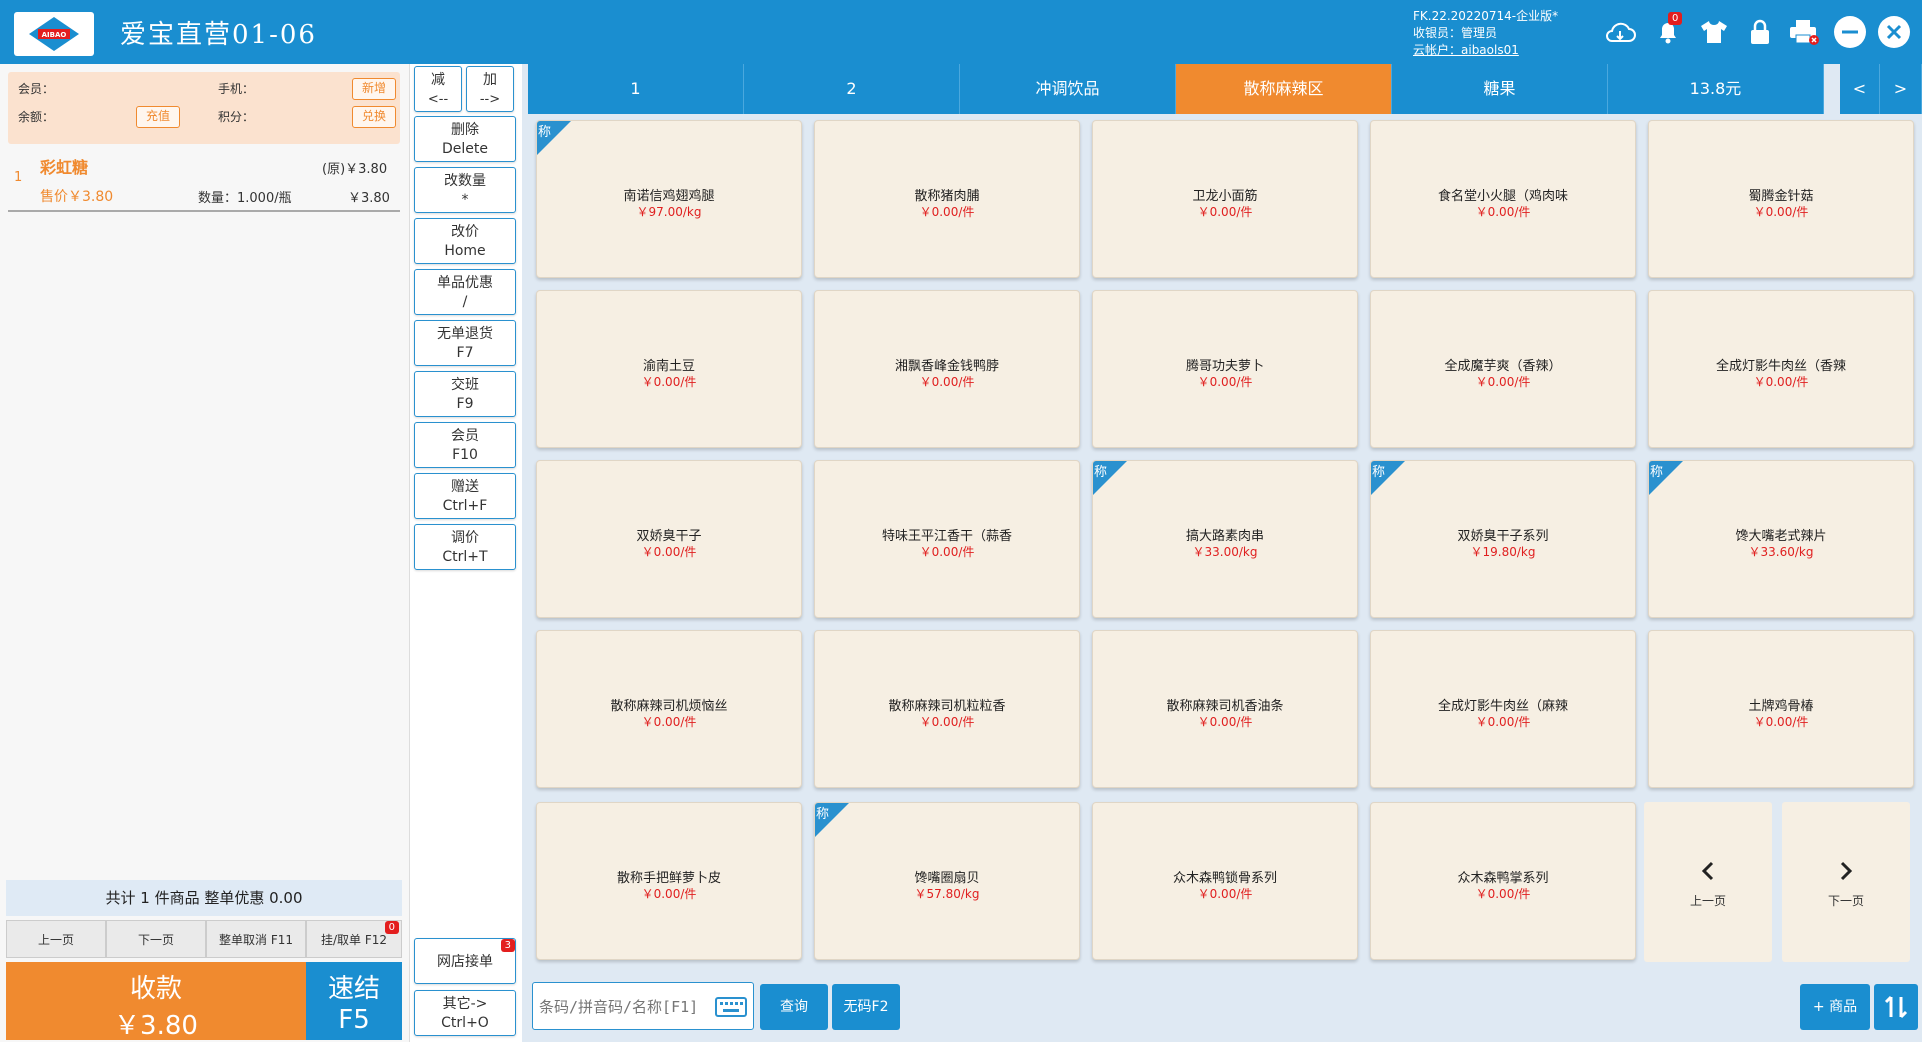 The image size is (1922, 1042). I want to click on quick-checkout-button: 速结 F5, so click(354, 1001).